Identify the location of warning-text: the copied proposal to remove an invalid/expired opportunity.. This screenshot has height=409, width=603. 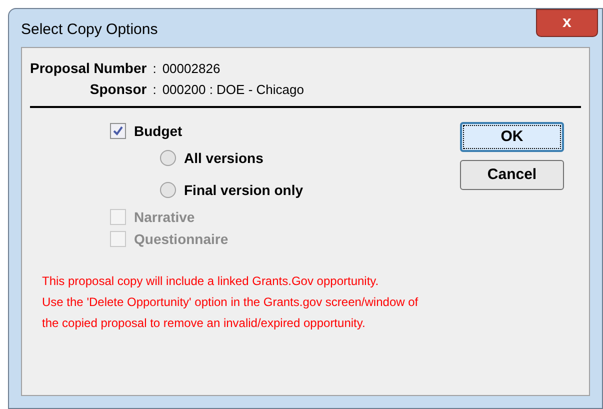
(204, 323).